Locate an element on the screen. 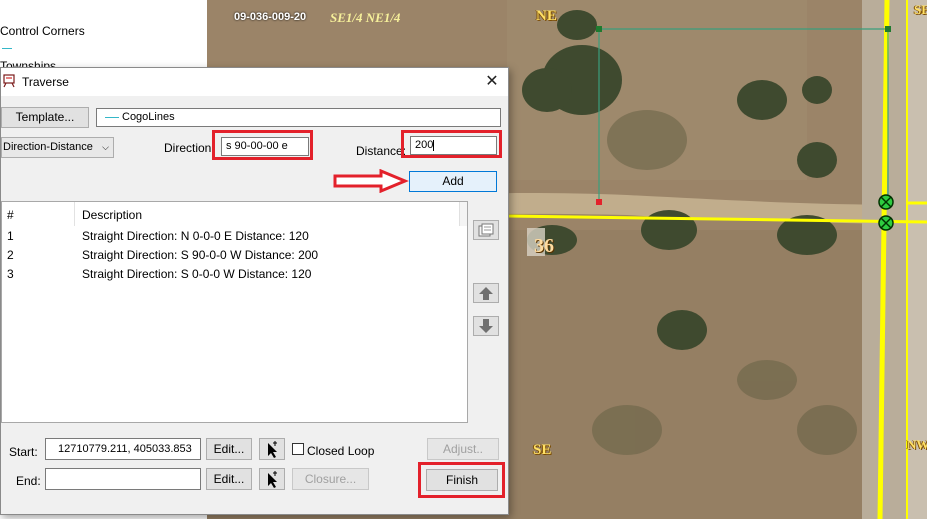 This screenshot has width=927, height=519. traverse-icon is located at coordinates (9, 81).